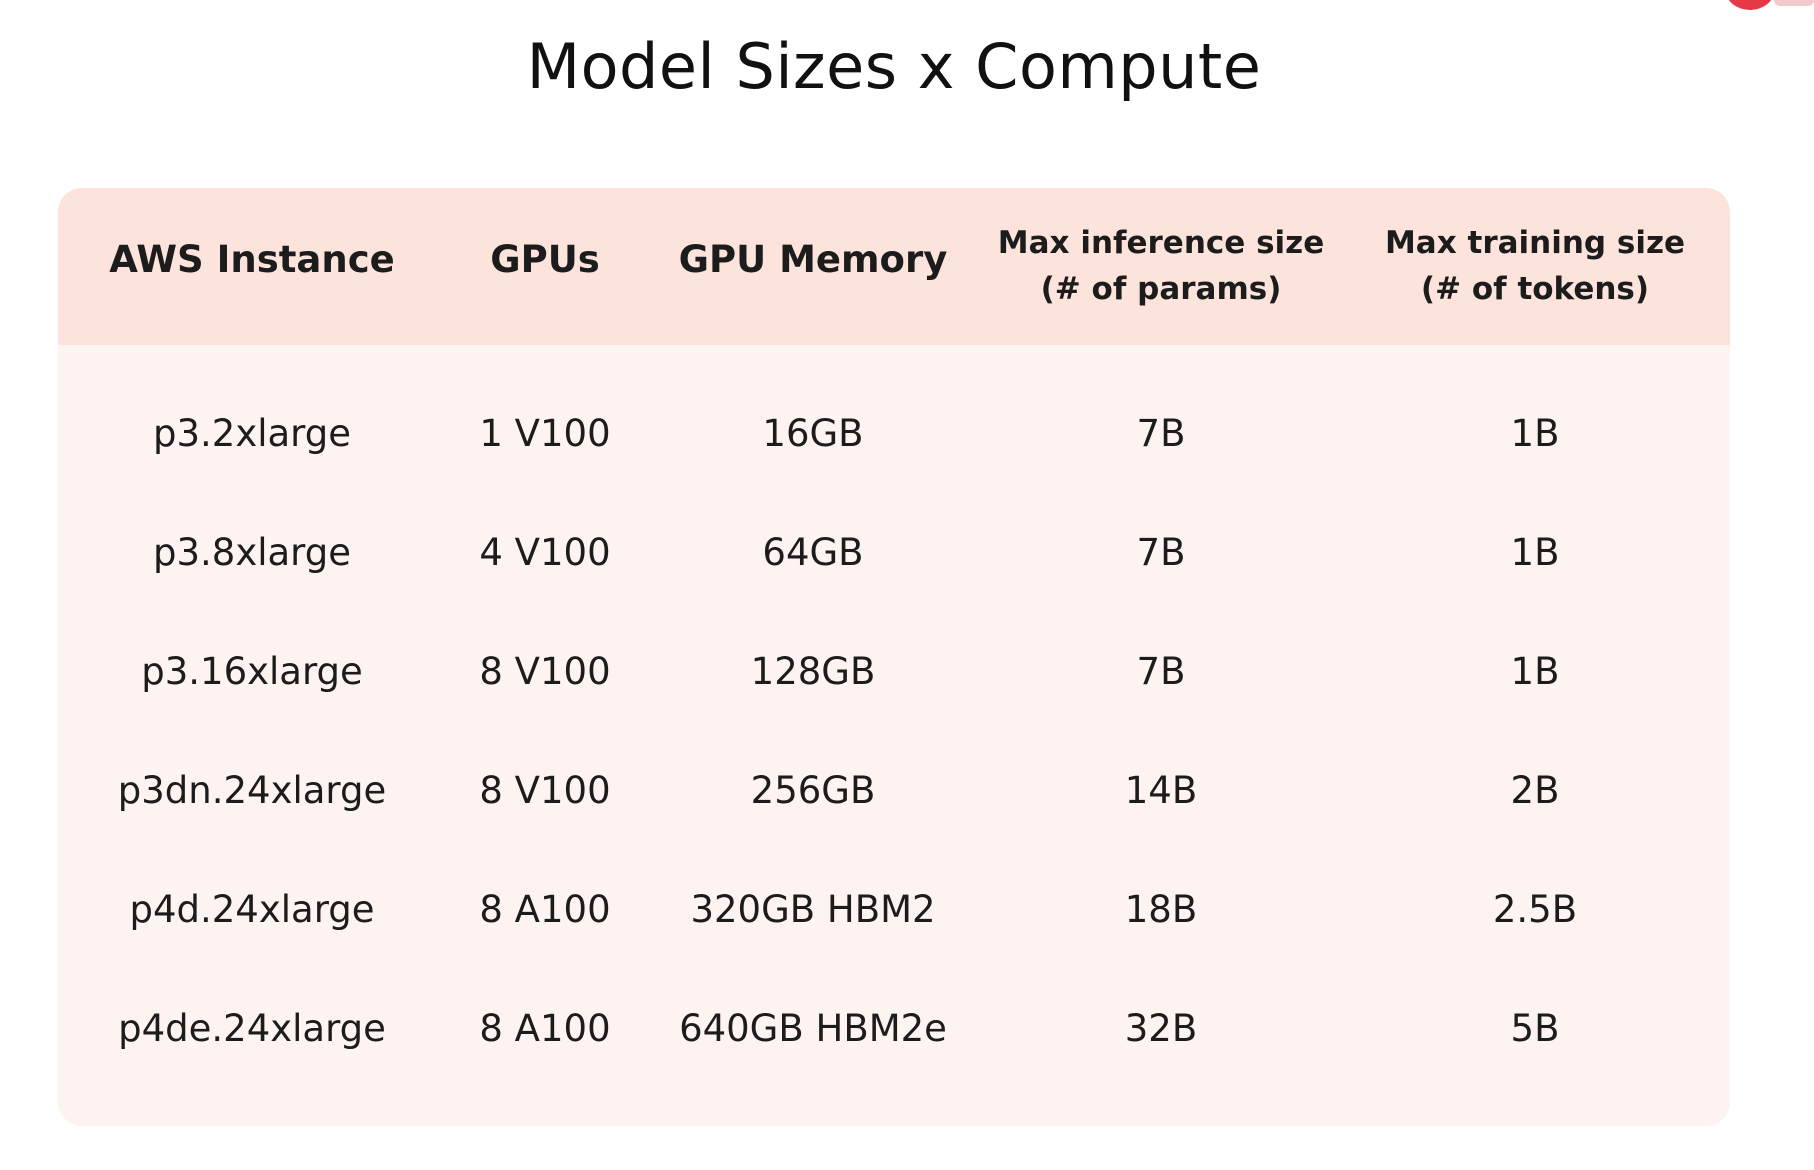 The height and width of the screenshot is (1170, 1814). I want to click on cell-instance: p3.16xlarge, so click(252, 671).